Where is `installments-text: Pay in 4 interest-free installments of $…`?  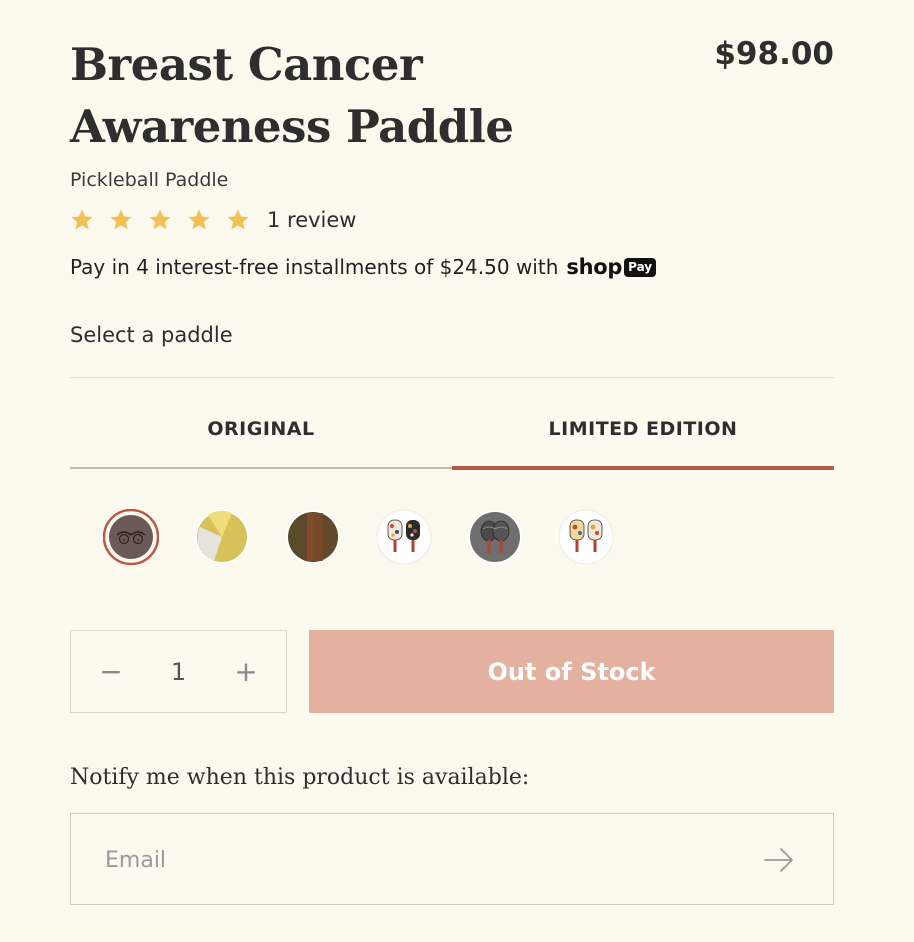
installments-text: Pay in 4 interest-free installments of $… is located at coordinates (314, 267).